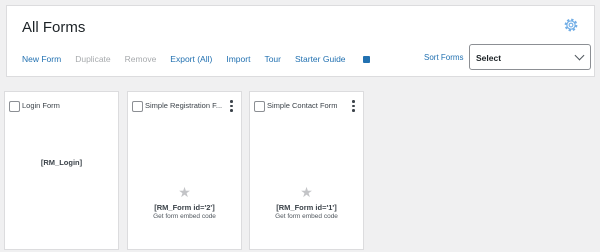 The width and height of the screenshot is (600, 252). I want to click on form-shortcode: [RM_Form id='2'], so click(184, 207).